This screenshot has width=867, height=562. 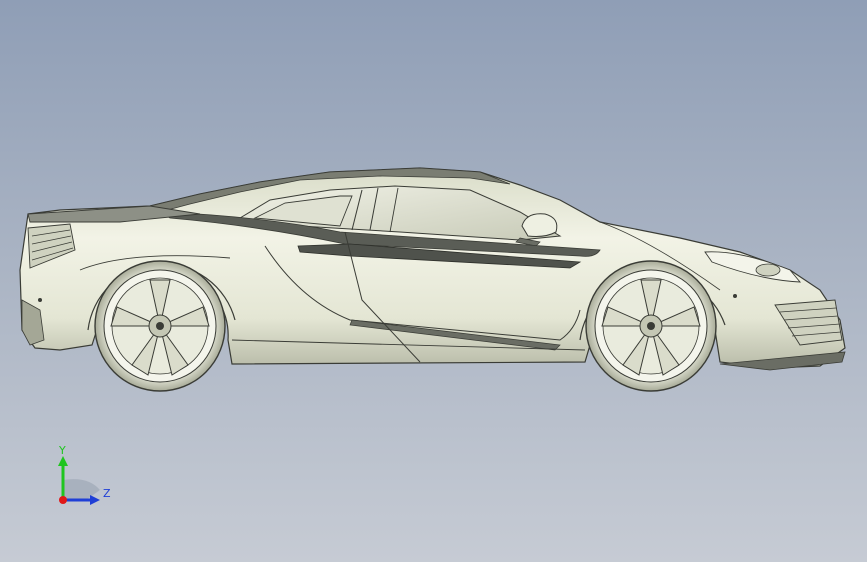 What do you see at coordinates (107, 493) in the screenshot?
I see `z-axis-label: Z` at bounding box center [107, 493].